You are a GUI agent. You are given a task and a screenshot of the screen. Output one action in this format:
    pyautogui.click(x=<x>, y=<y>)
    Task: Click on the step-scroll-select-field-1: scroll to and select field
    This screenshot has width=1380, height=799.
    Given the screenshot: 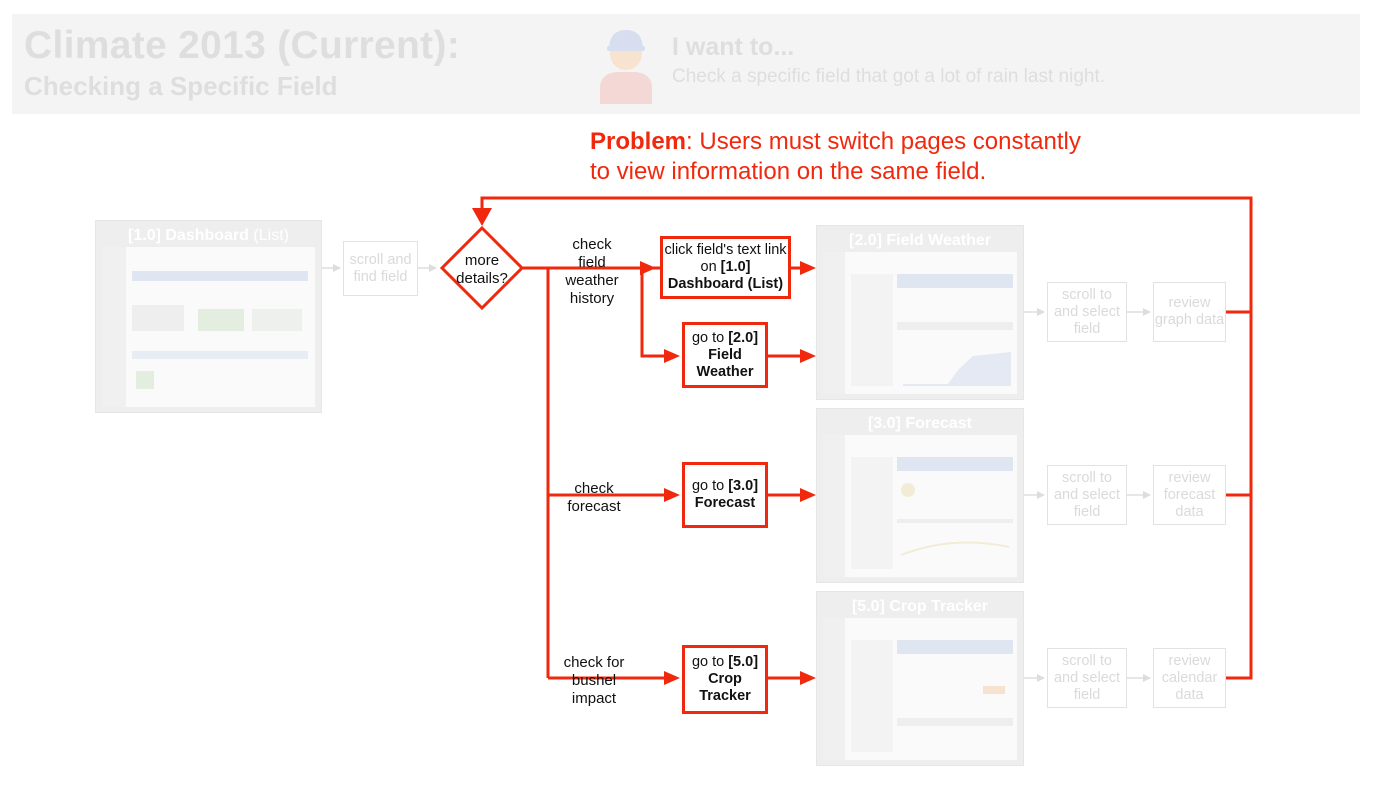 What is the action you would take?
    pyautogui.click(x=1087, y=312)
    